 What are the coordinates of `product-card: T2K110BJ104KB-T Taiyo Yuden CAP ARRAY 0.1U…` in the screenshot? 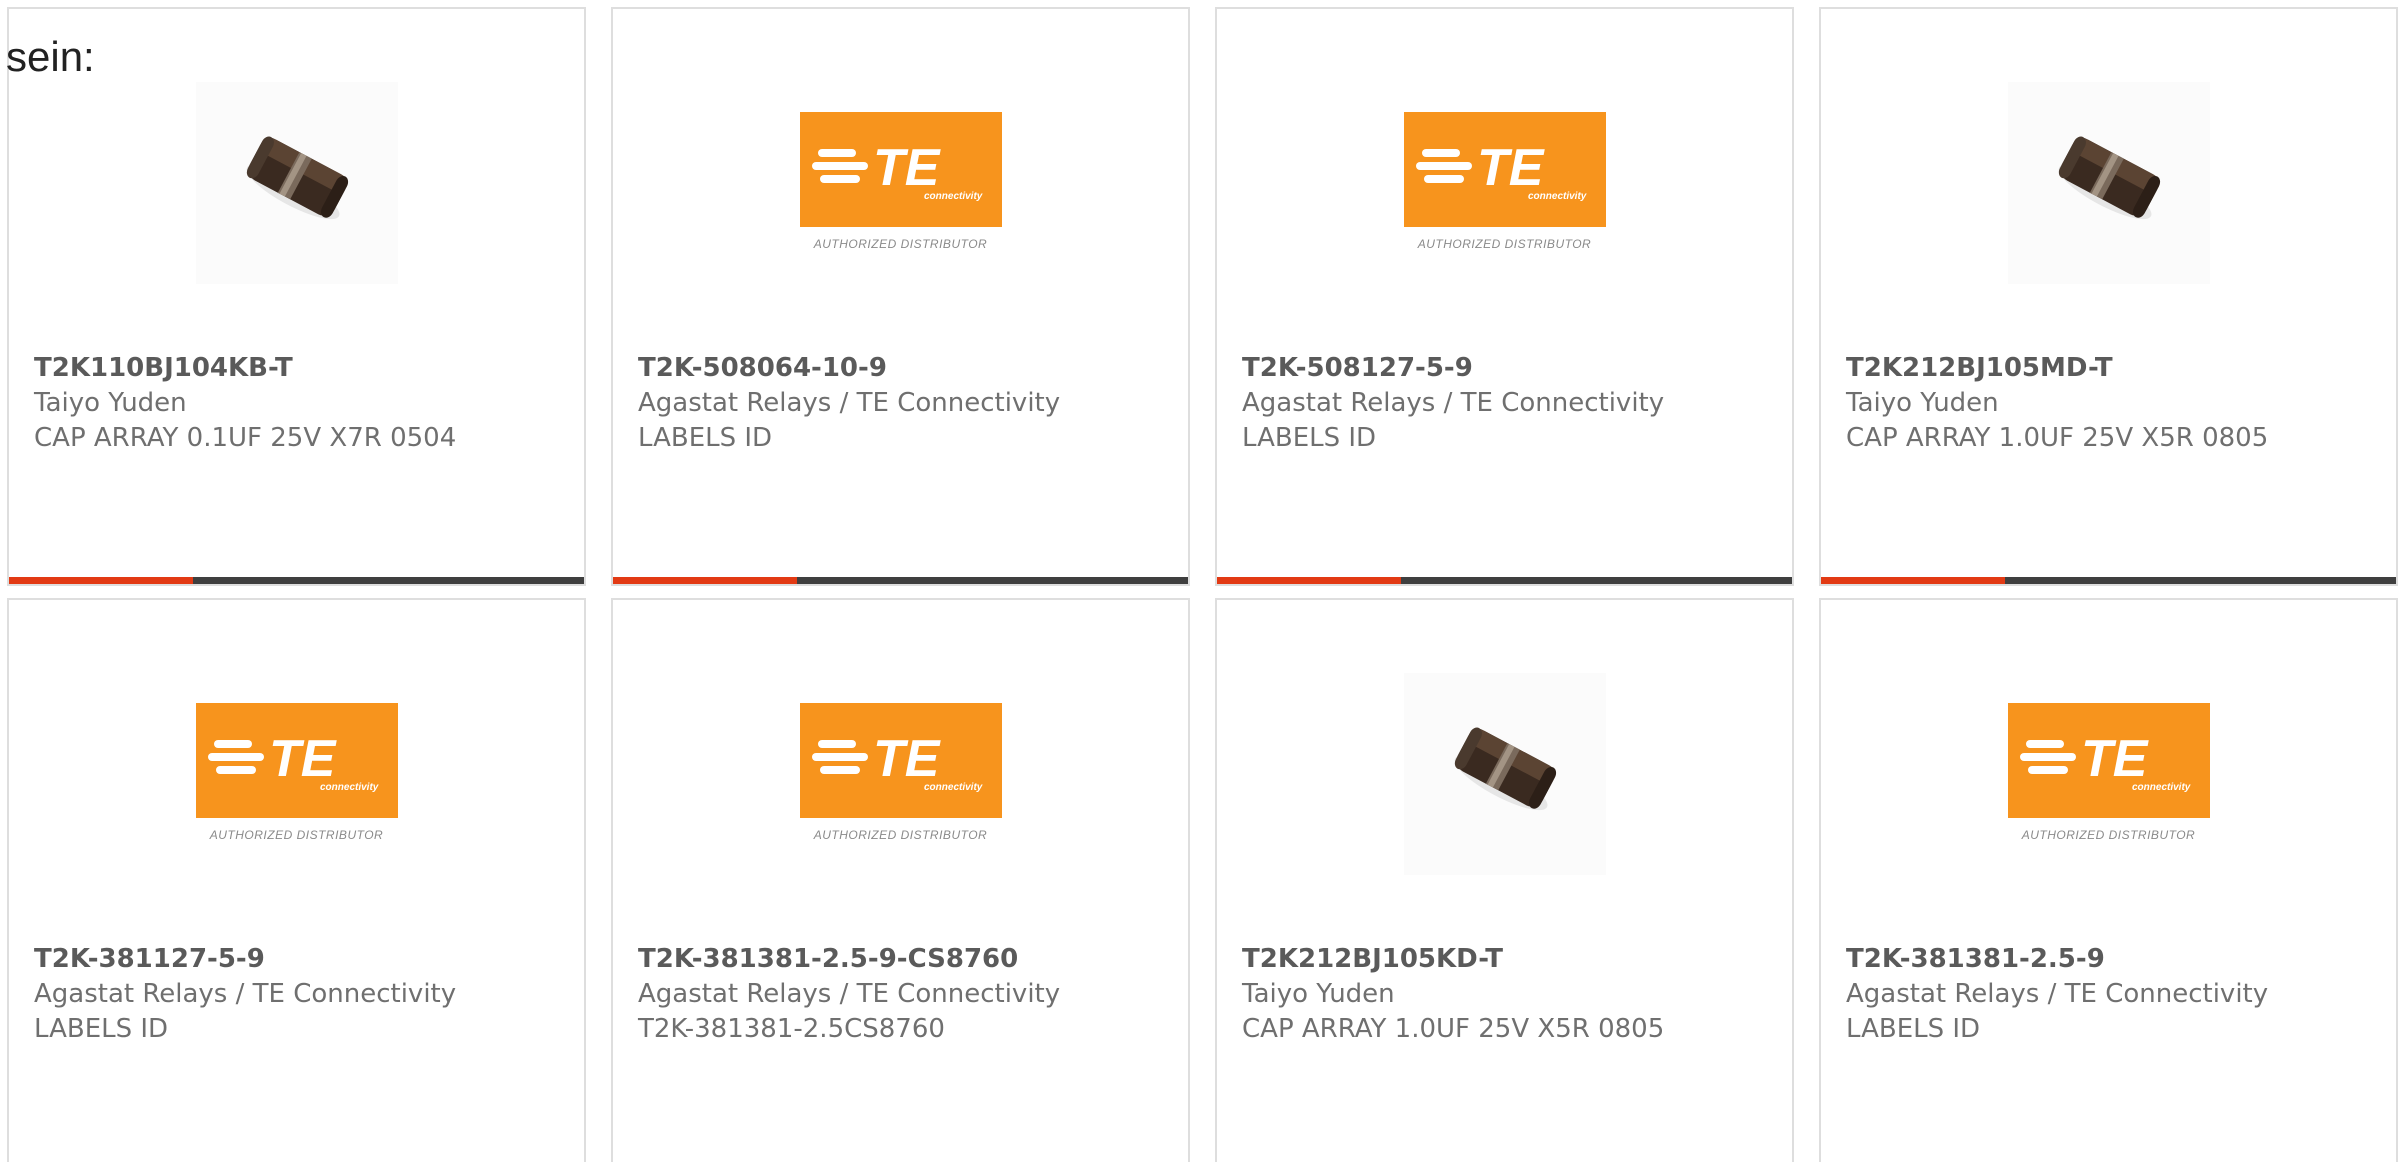 It's located at (296, 296).